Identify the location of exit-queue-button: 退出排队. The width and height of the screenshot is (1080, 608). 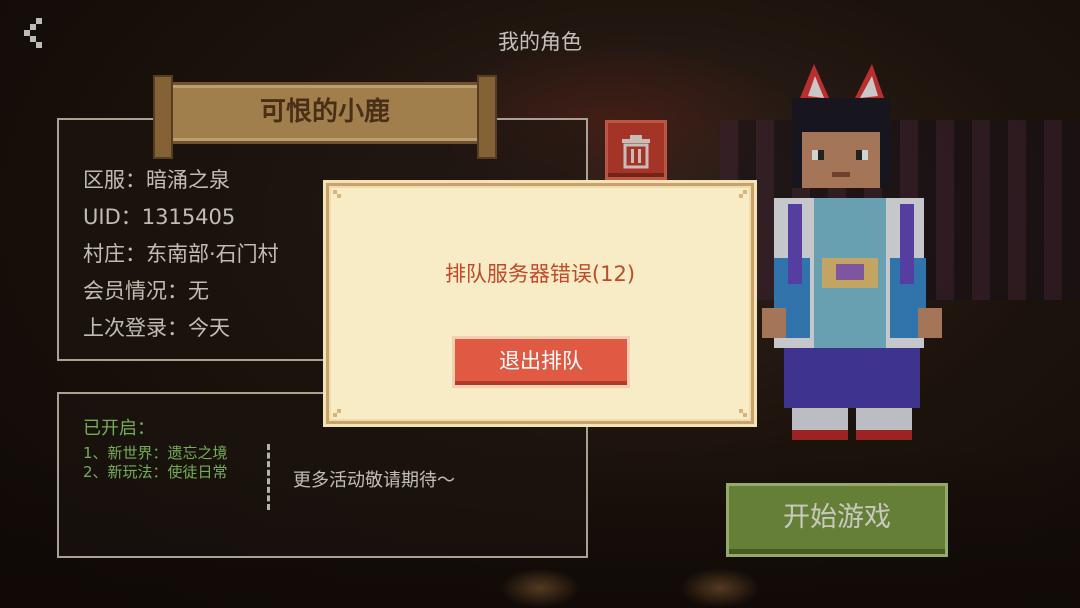
(541, 362).